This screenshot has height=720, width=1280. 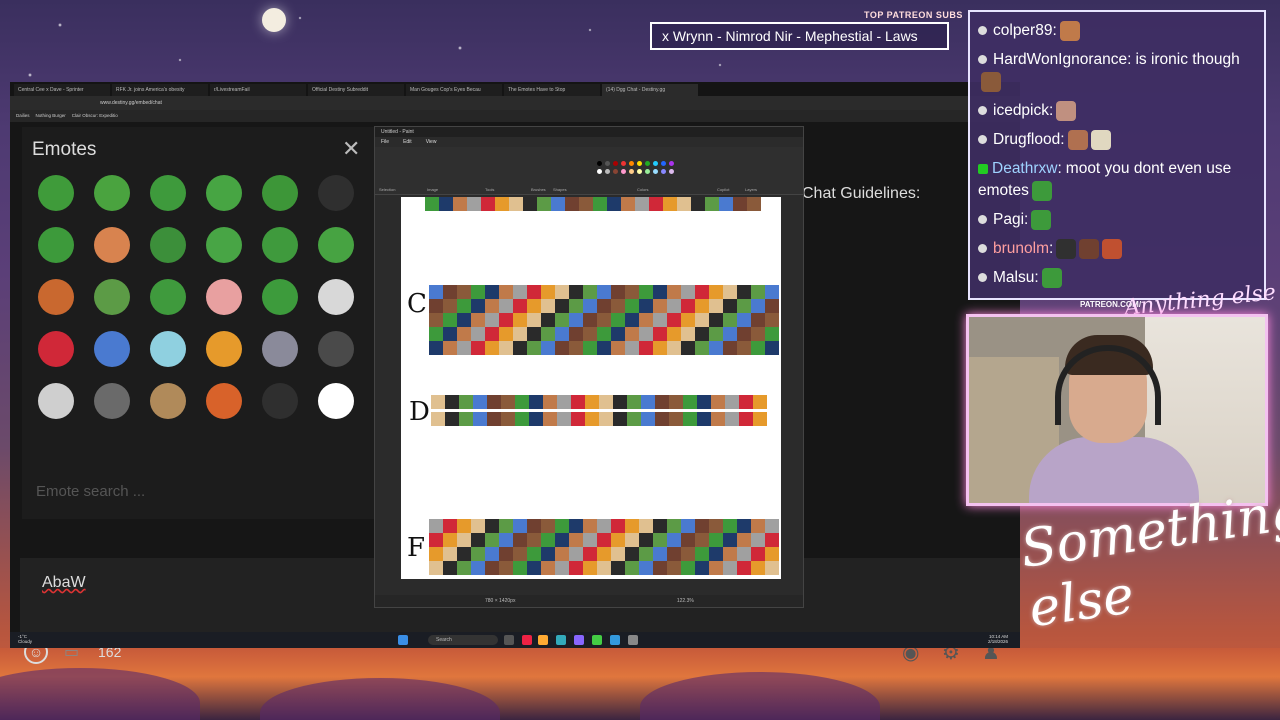 I want to click on browser-tab: r/LivestreamFail, so click(x=258, y=90).